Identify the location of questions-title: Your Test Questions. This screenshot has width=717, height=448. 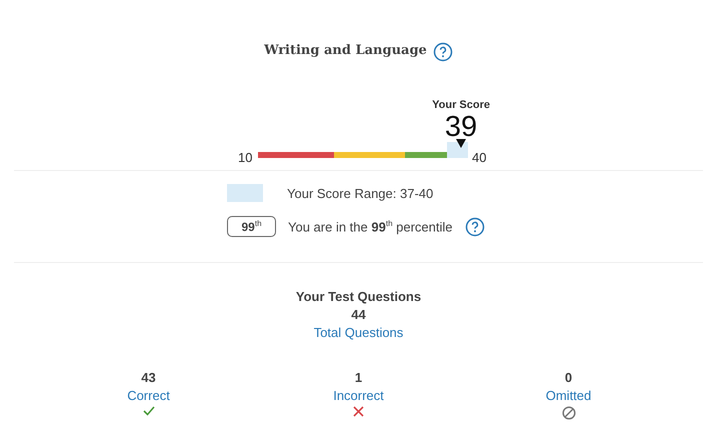
(359, 296).